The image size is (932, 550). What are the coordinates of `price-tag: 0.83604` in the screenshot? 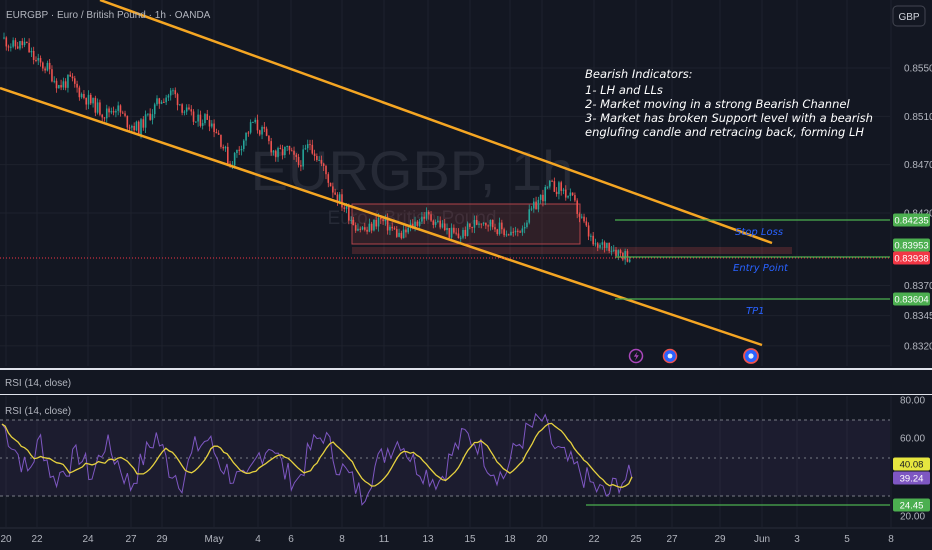 It's located at (911, 299).